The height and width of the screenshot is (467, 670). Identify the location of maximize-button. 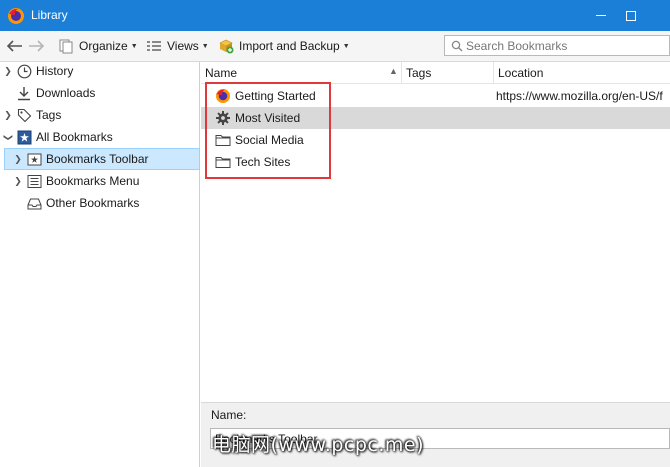
(631, 15).